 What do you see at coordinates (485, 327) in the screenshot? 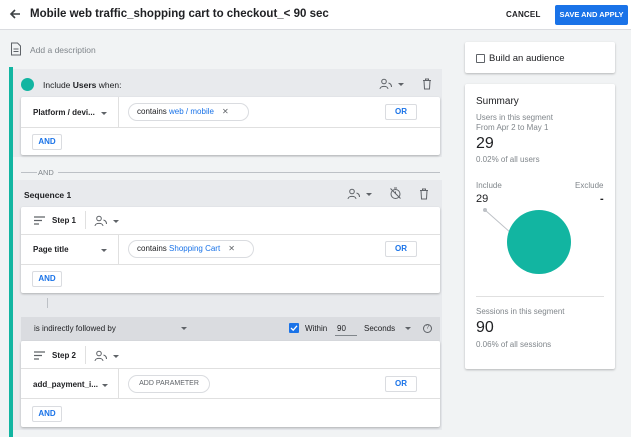
I see `sessions-value: 90` at bounding box center [485, 327].